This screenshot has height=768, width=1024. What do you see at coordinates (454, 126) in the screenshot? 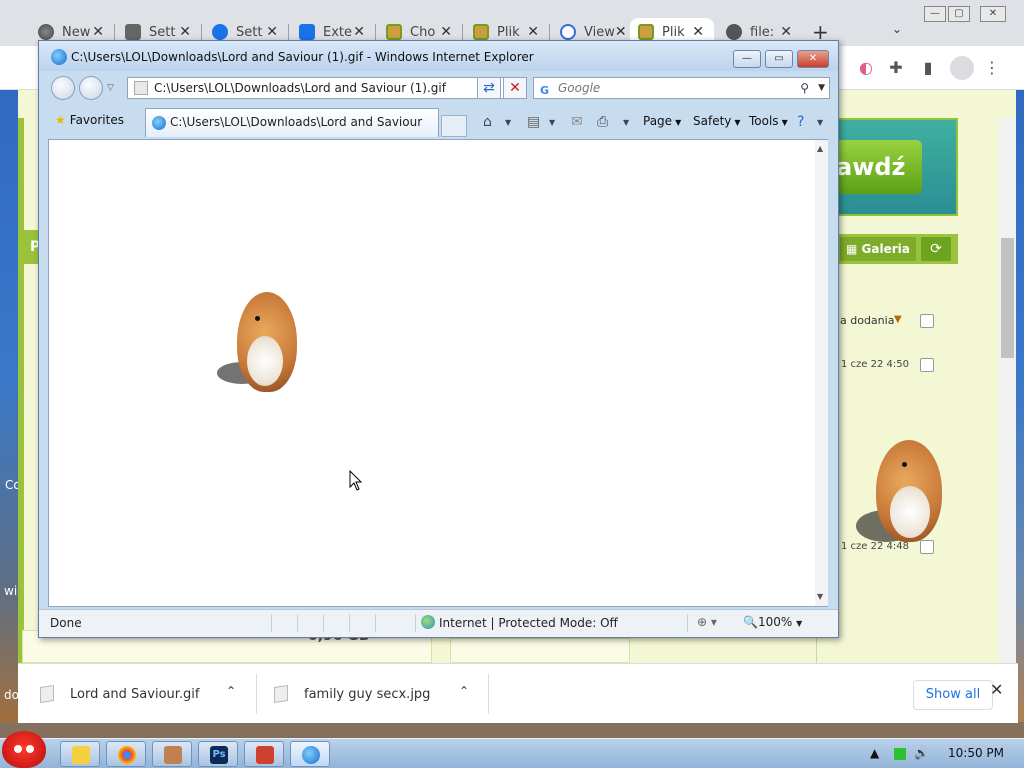
I see `ie-new-tab-button` at bounding box center [454, 126].